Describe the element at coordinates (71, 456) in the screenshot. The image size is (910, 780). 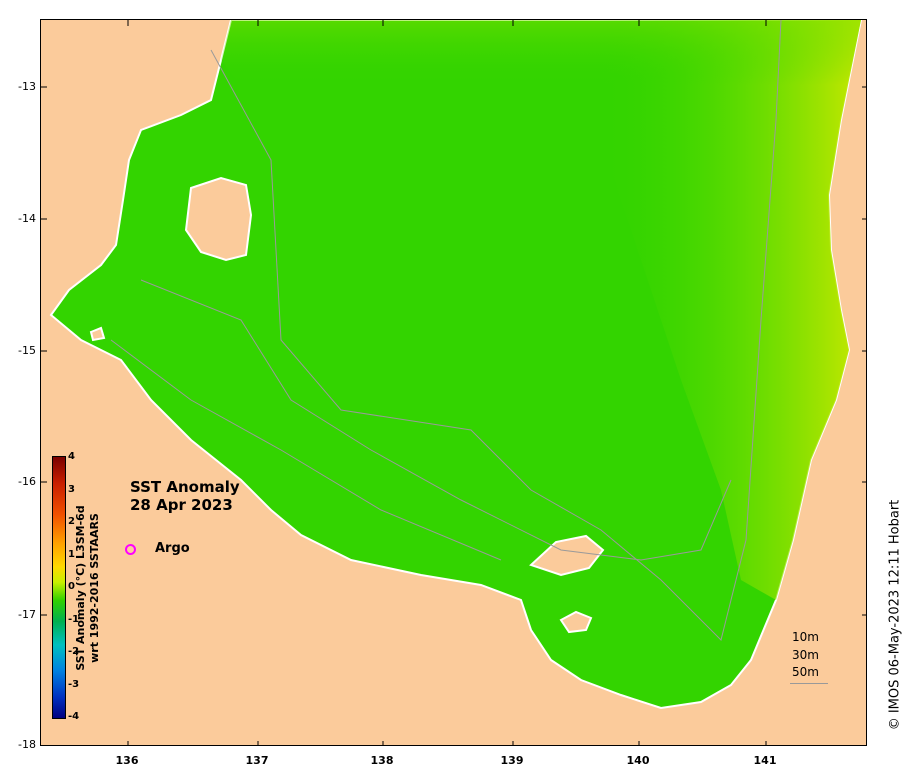
I see `colorbar-tick: 4` at that location.